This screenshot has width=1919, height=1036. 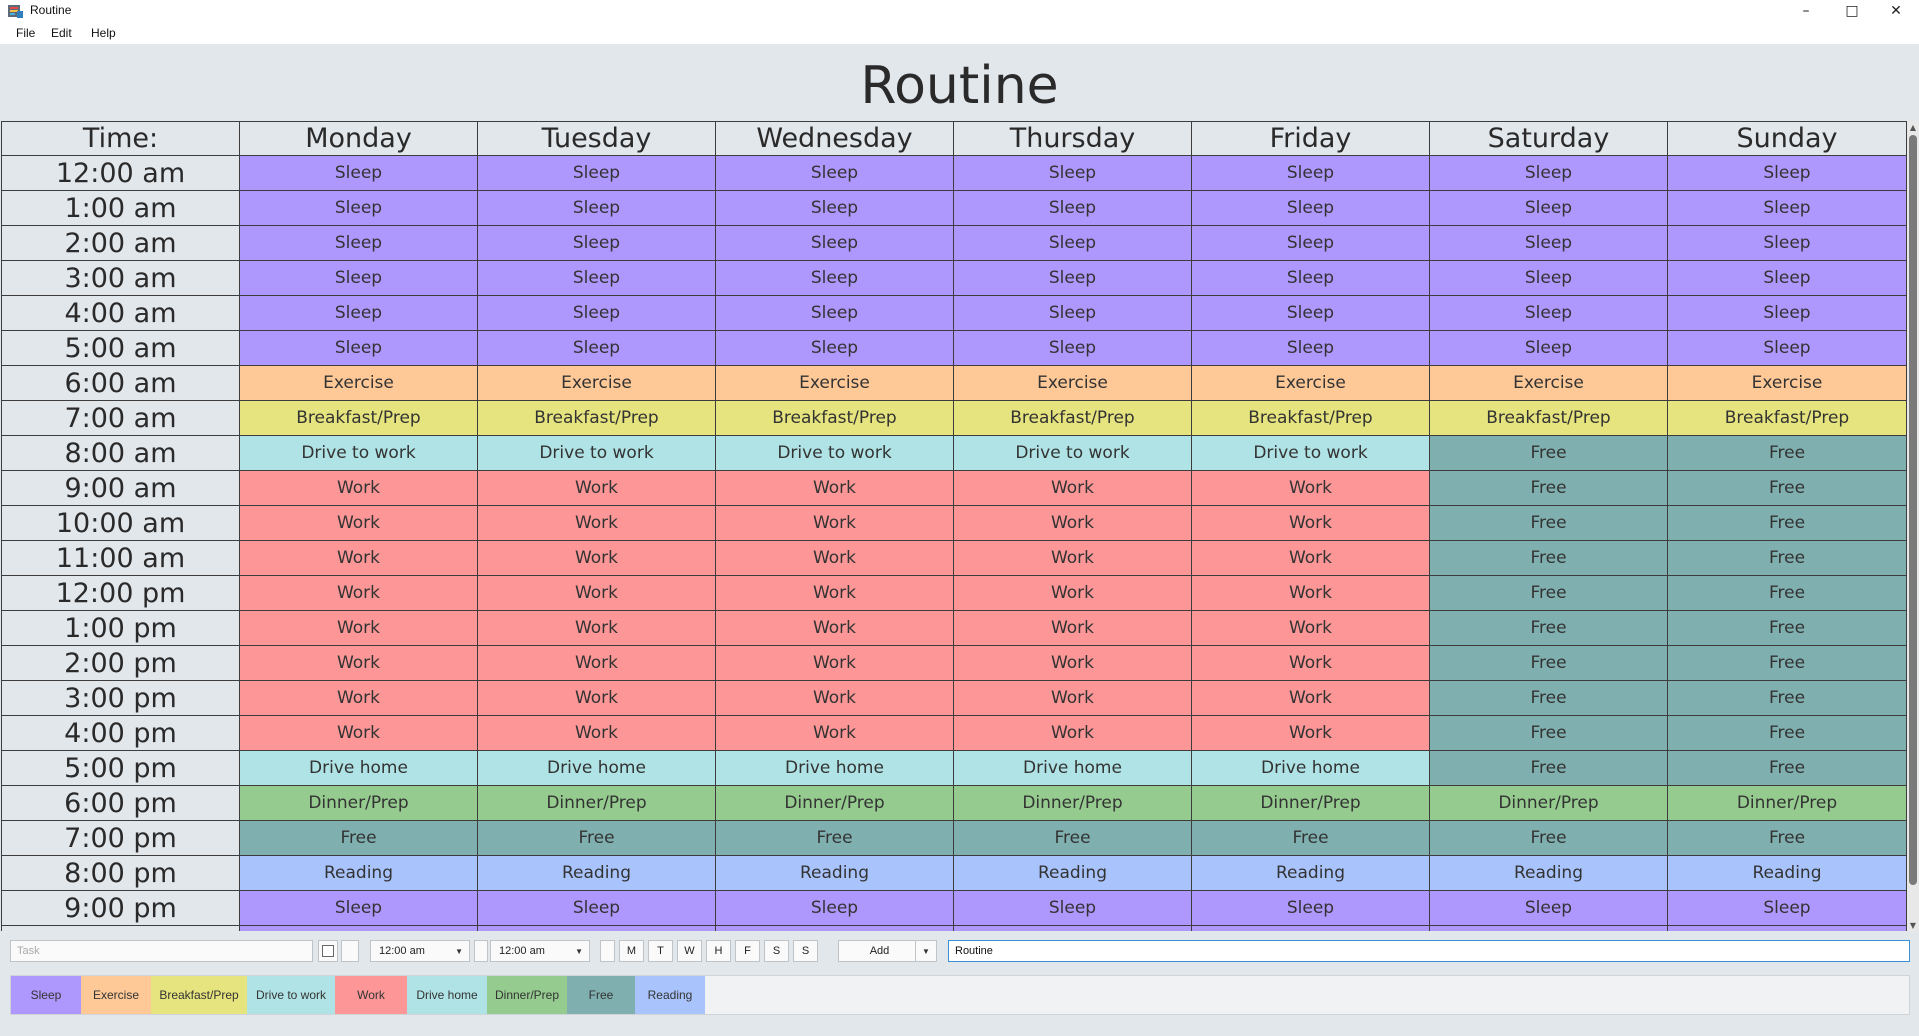 What do you see at coordinates (879, 951) in the screenshot?
I see `add-button: Add` at bounding box center [879, 951].